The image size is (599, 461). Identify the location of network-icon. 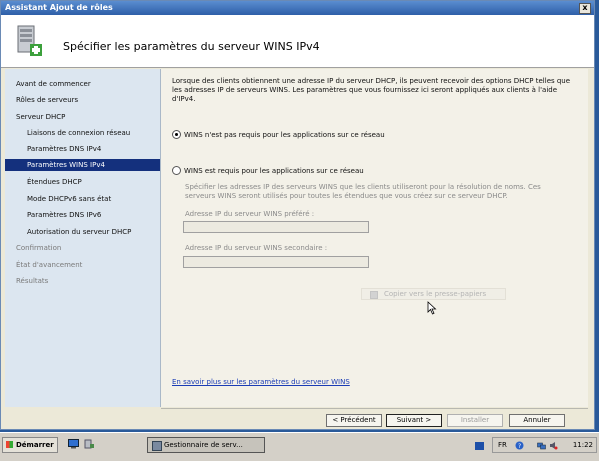
(541, 445).